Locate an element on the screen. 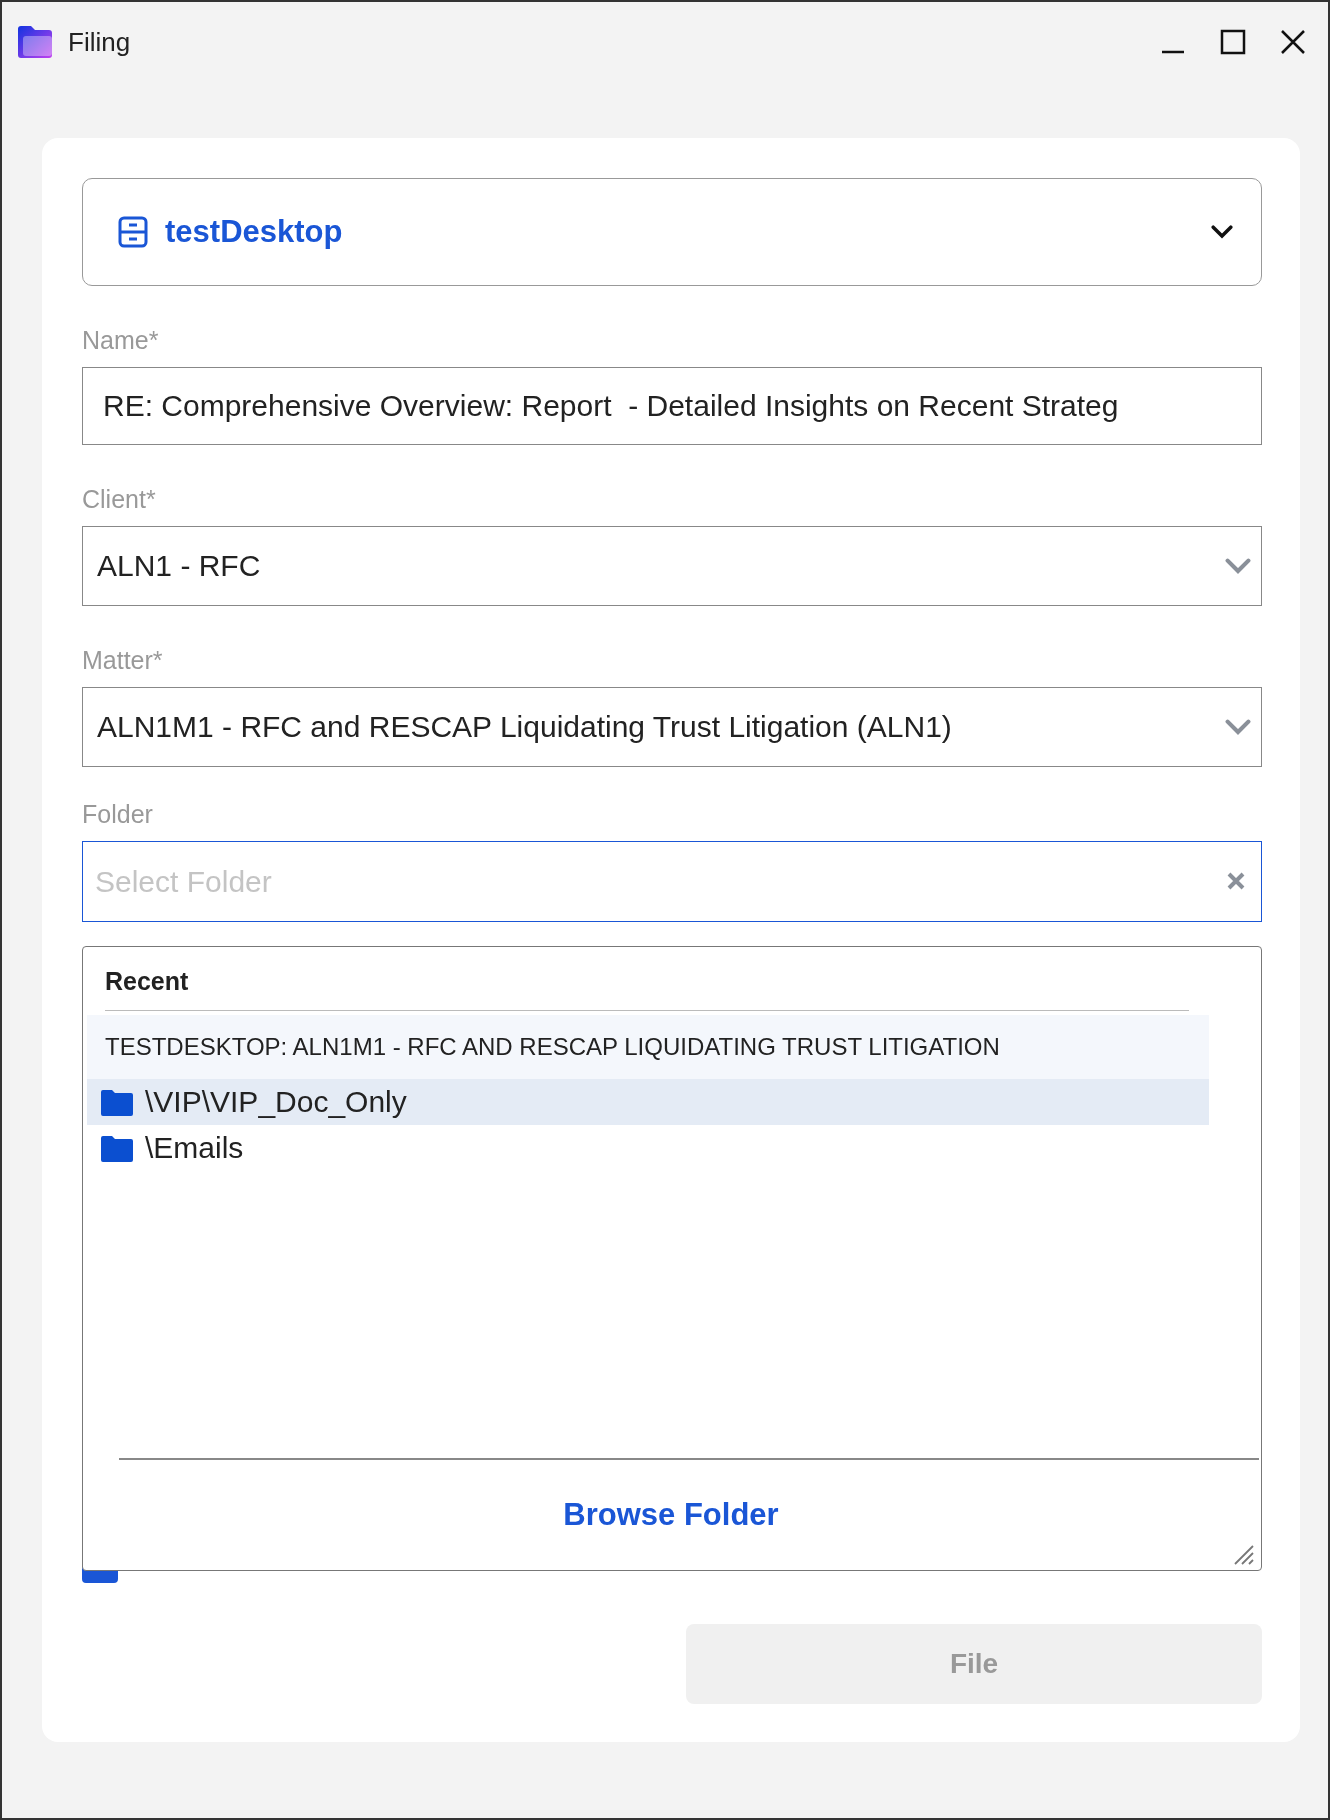 The image size is (1330, 1820). maximize-icon is located at coordinates (1233, 42).